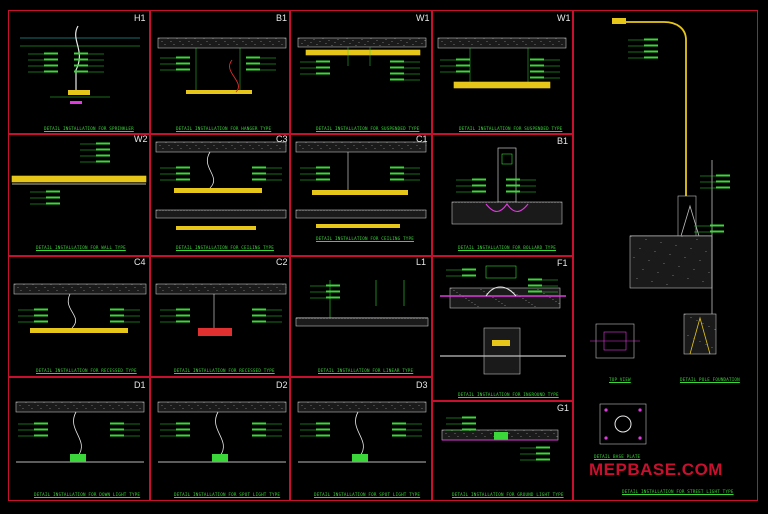  Describe the element at coordinates (79, 72) in the screenshot. I see `detail-cell-h1` at that location.